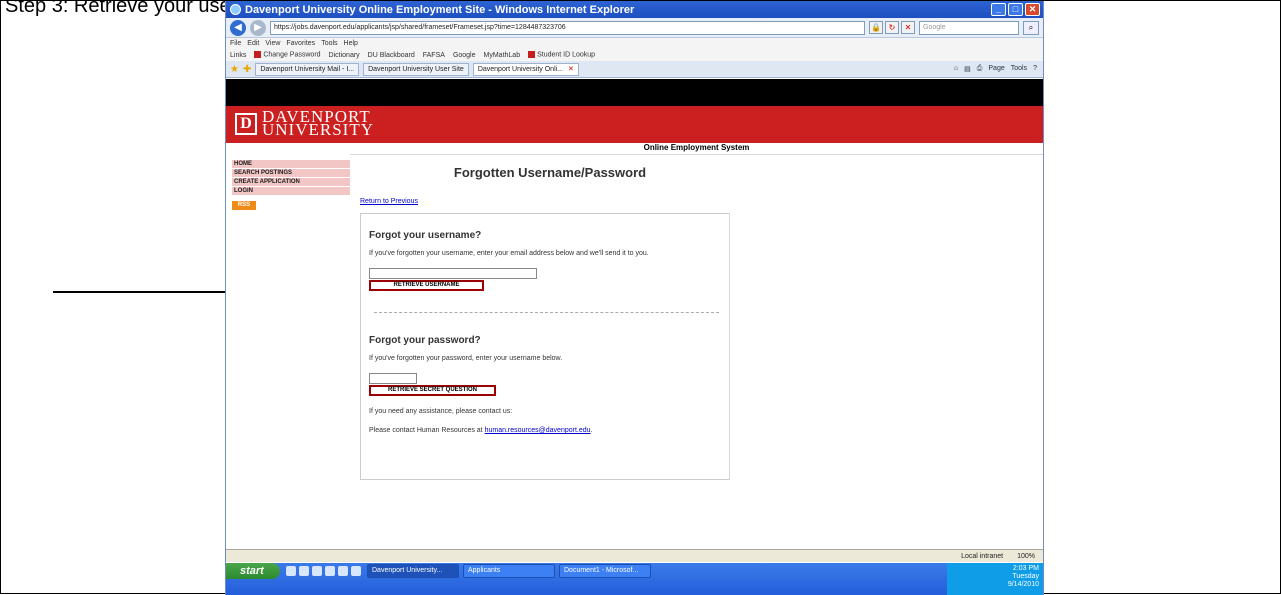 The width and height of the screenshot is (1281, 595). Describe the element at coordinates (908, 27) in the screenshot. I see `stop-icon: ✕` at that location.